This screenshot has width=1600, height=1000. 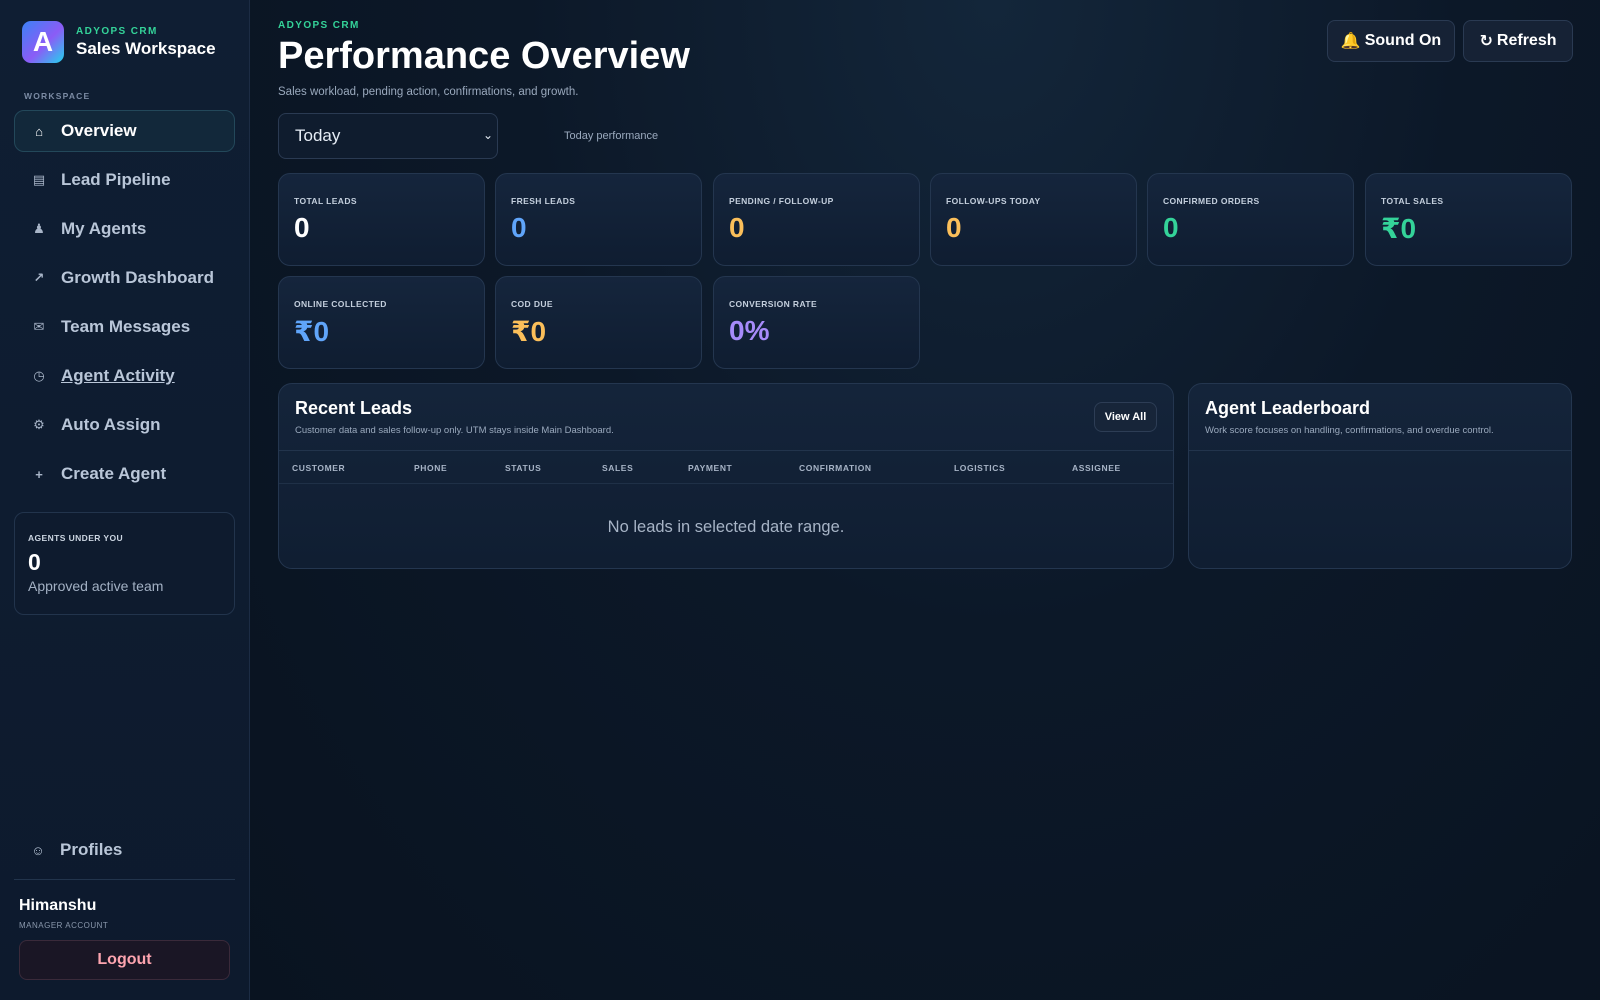 What do you see at coordinates (39, 277) in the screenshot?
I see `arrow-up-right-icon: ↗` at bounding box center [39, 277].